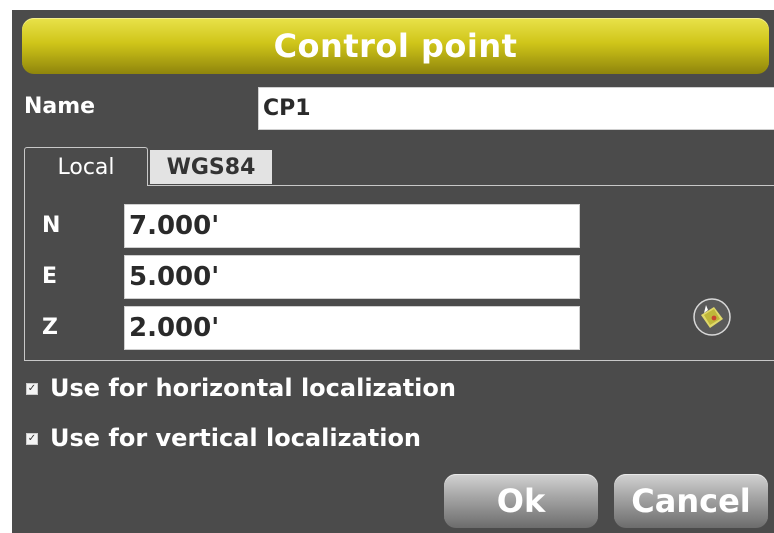  I want to click on east-input: 5.000', so click(352, 277).